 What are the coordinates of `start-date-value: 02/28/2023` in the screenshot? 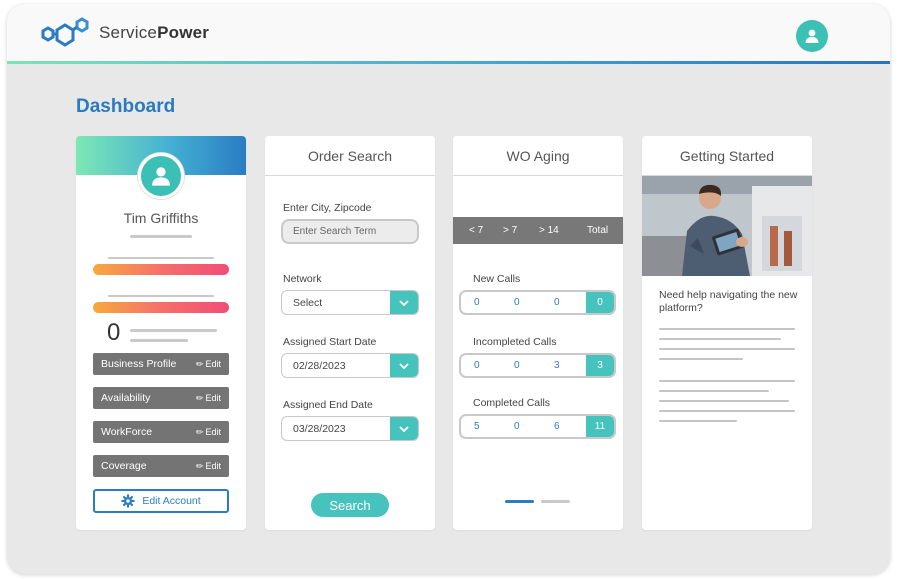 It's located at (319, 365).